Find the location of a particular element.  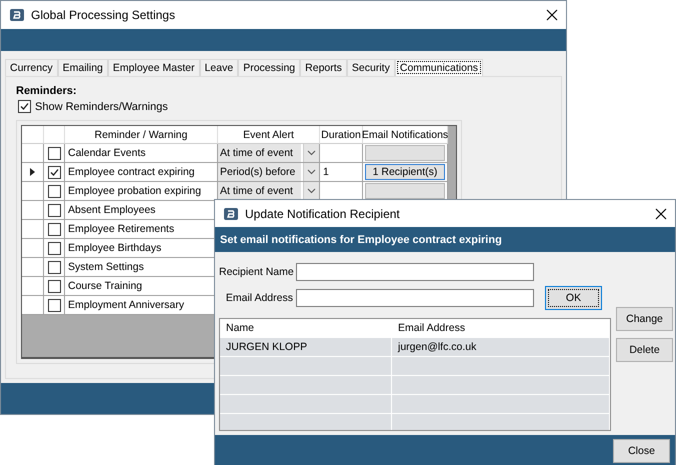

recipients-button: 1 Recipient(s) is located at coordinates (405, 172).